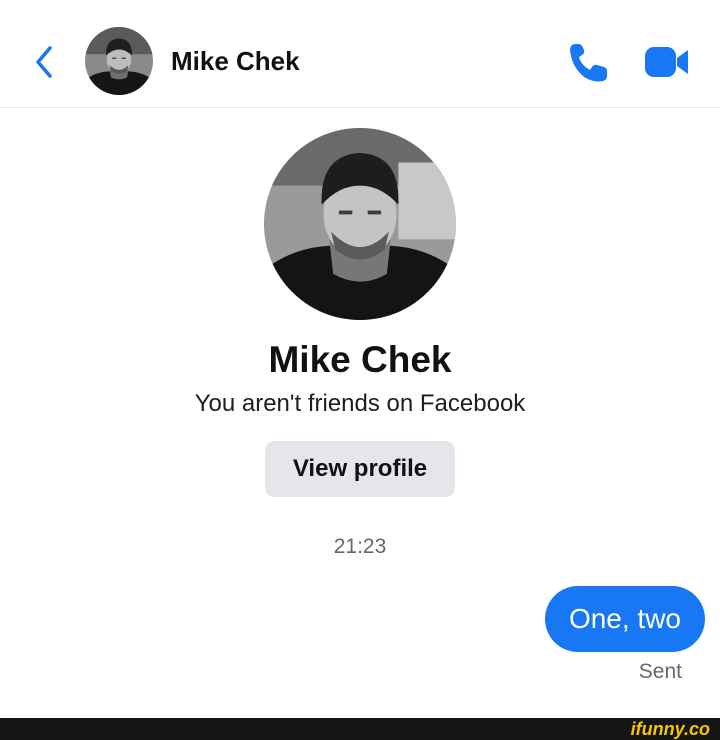 The width and height of the screenshot is (720, 740). What do you see at coordinates (624, 619) in the screenshot?
I see `sent-message-bubble: One, two` at bounding box center [624, 619].